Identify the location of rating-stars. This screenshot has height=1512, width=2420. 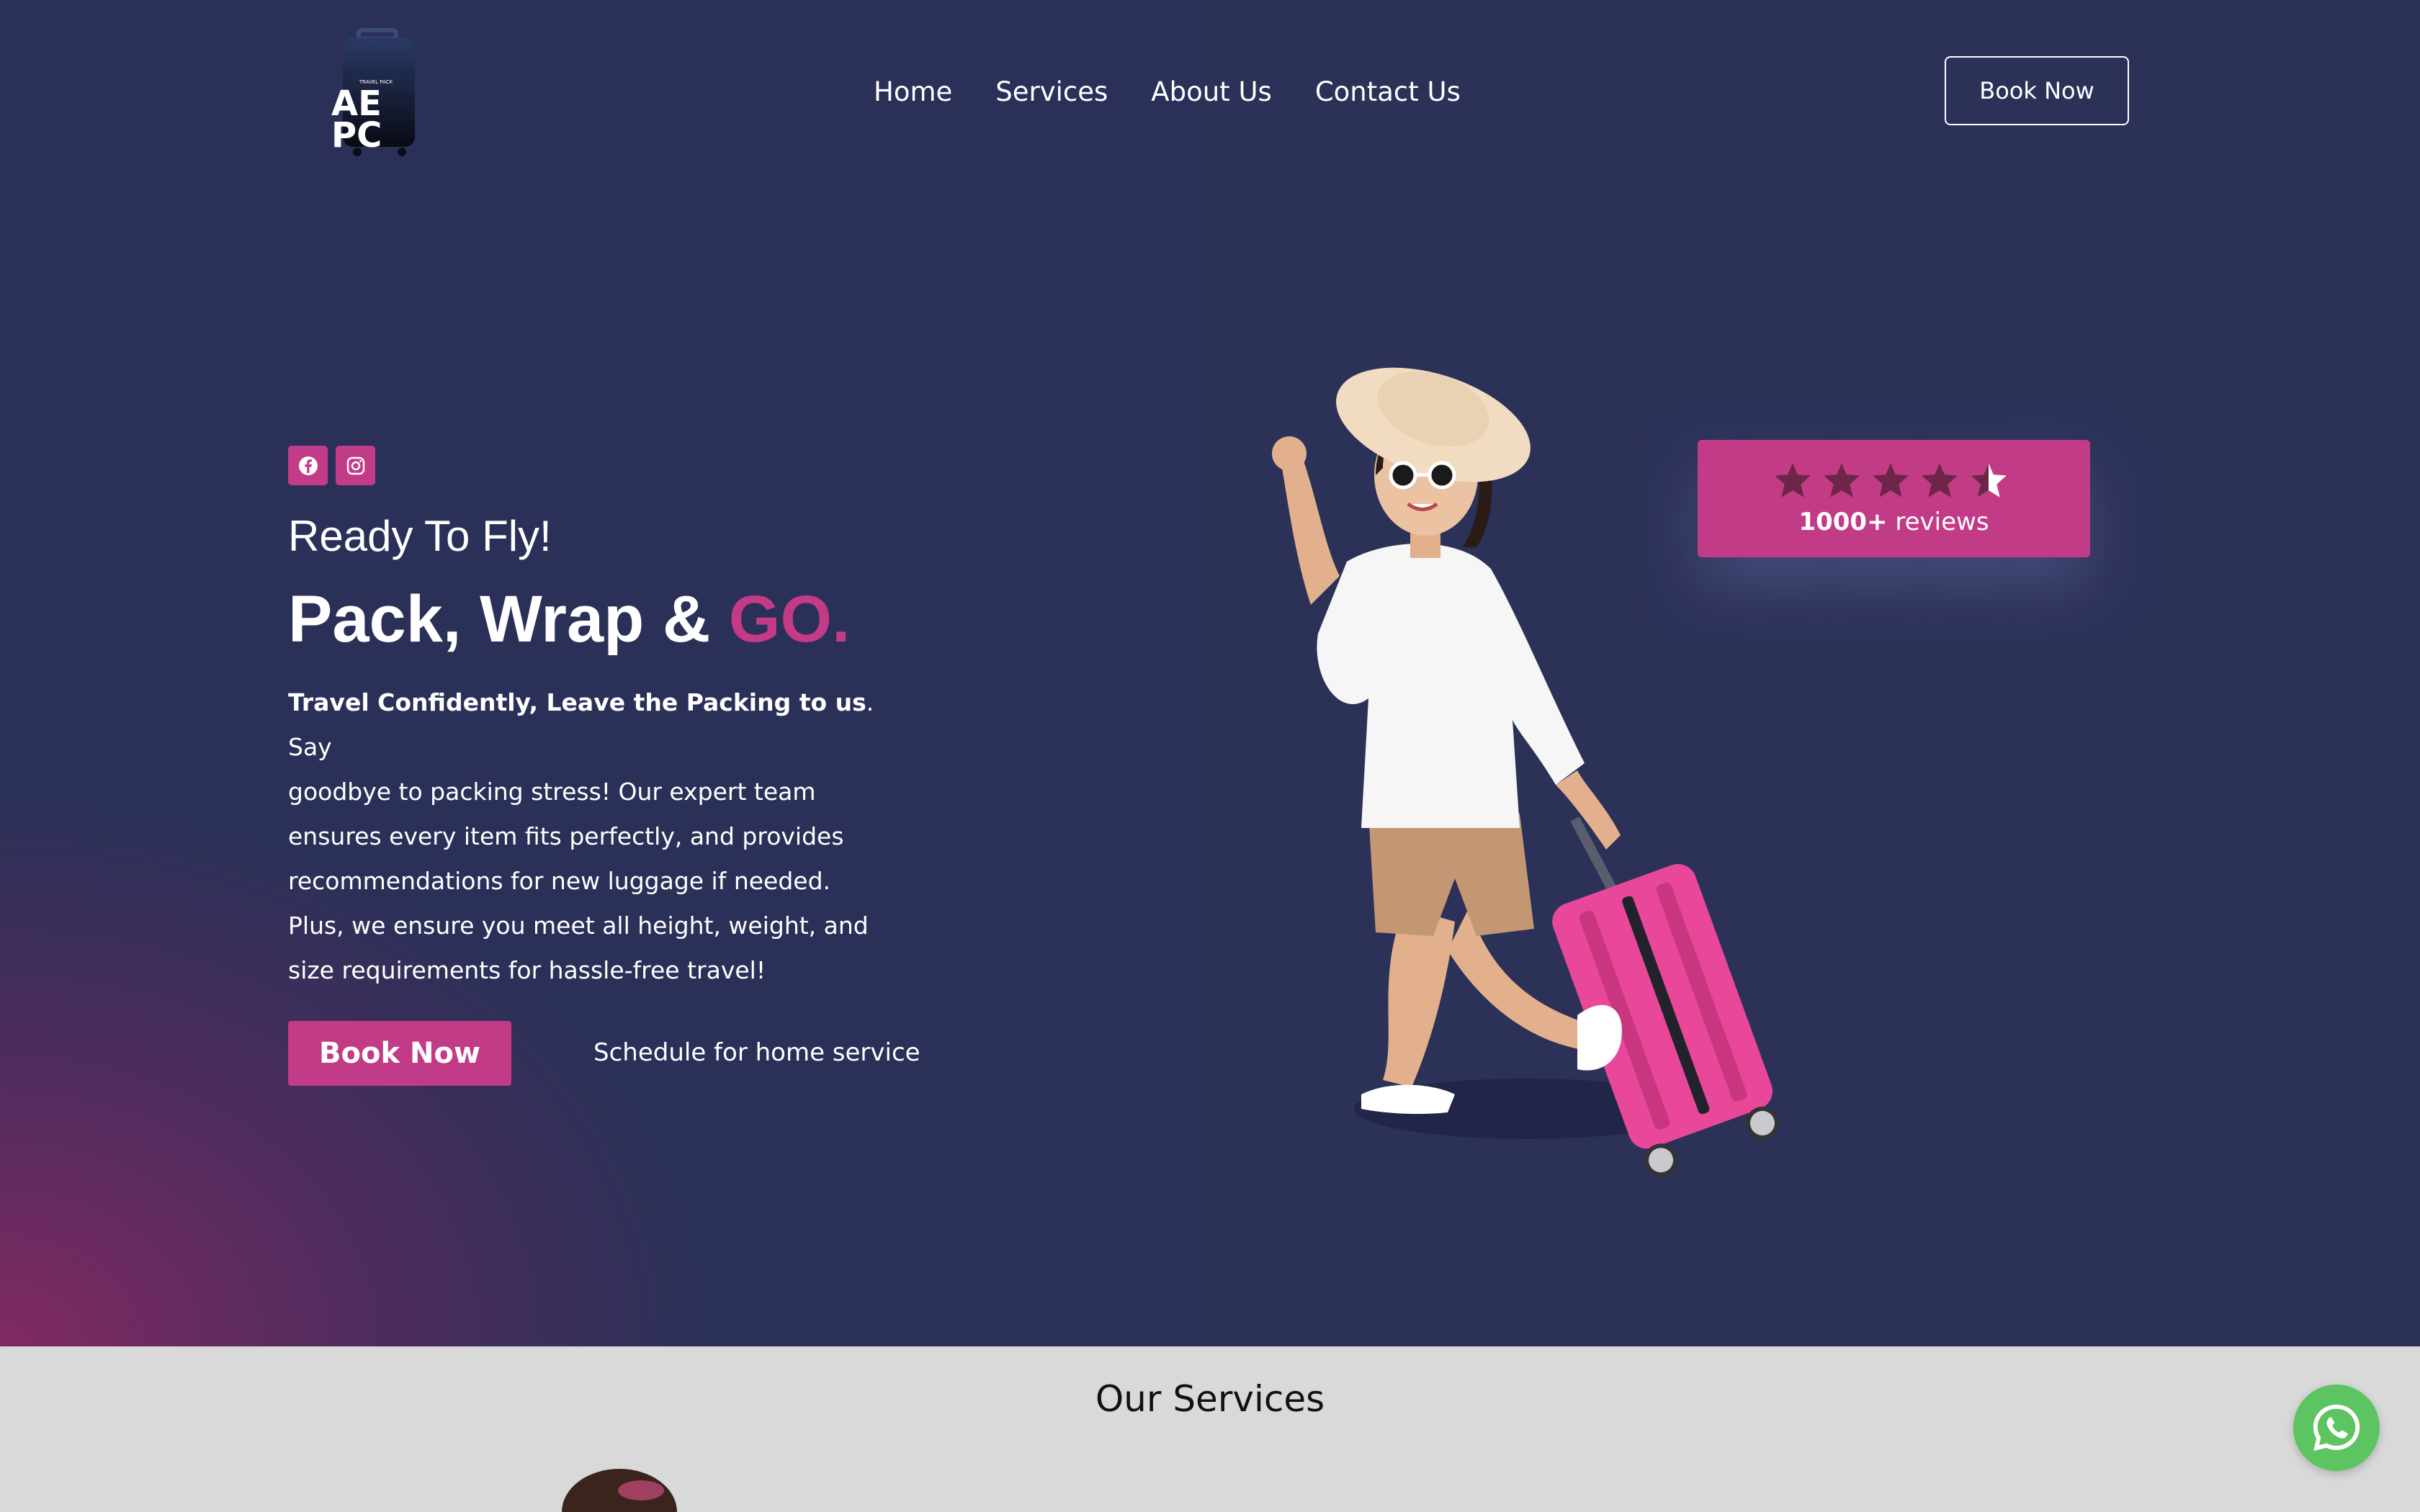
(1890, 480).